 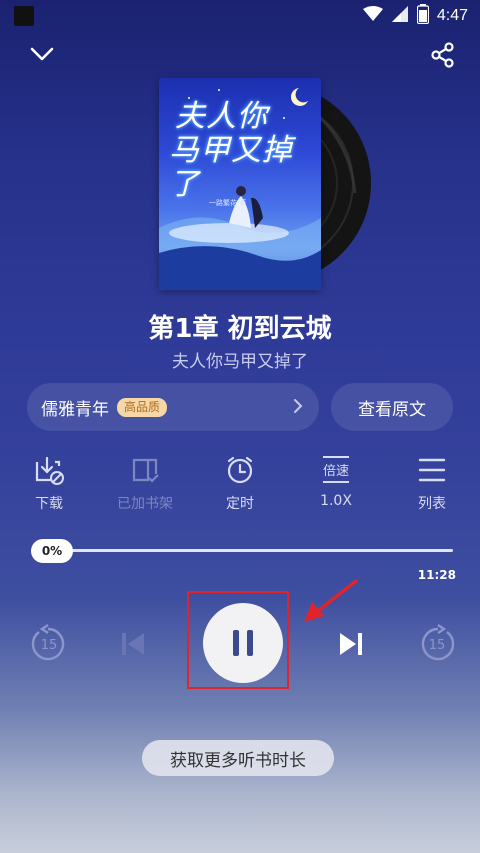 I want to click on previous-chapter-button, so click(x=133, y=644).